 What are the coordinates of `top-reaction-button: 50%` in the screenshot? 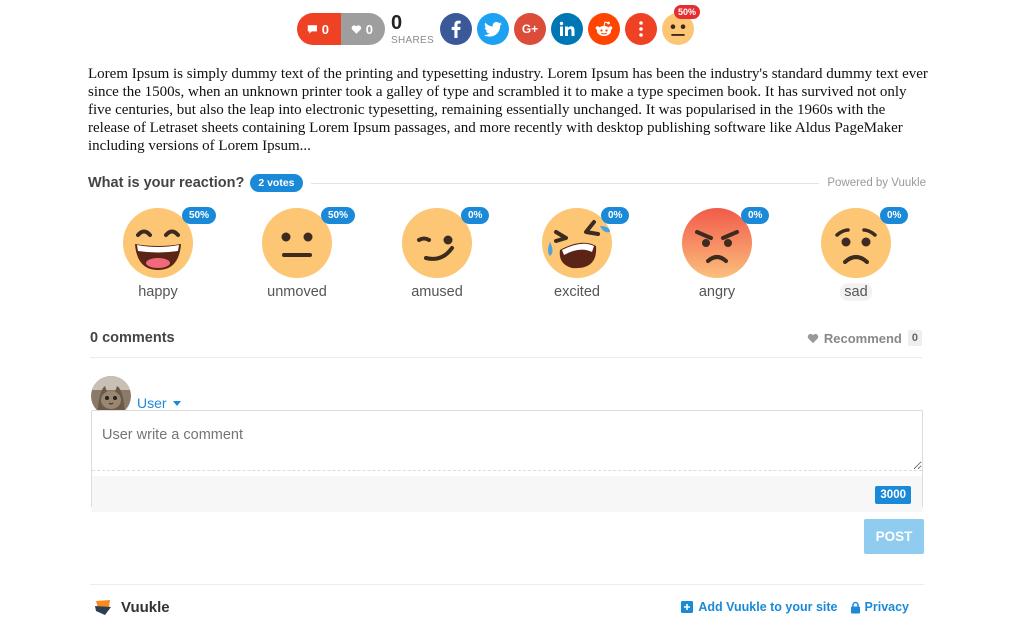 It's located at (681, 25).